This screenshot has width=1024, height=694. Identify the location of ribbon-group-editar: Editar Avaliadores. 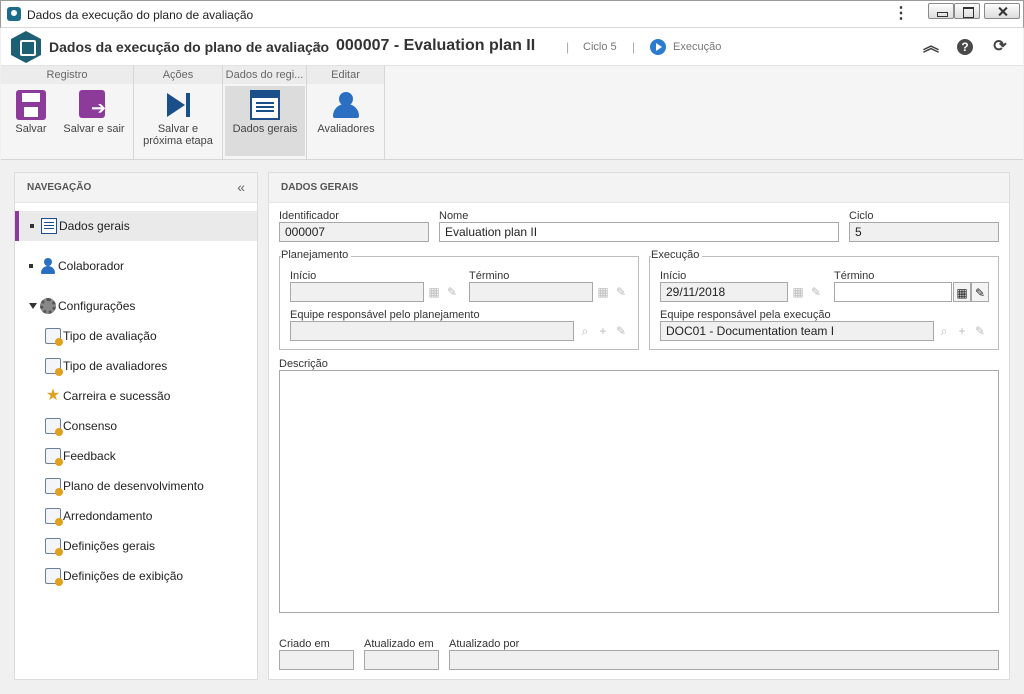
(346, 113).